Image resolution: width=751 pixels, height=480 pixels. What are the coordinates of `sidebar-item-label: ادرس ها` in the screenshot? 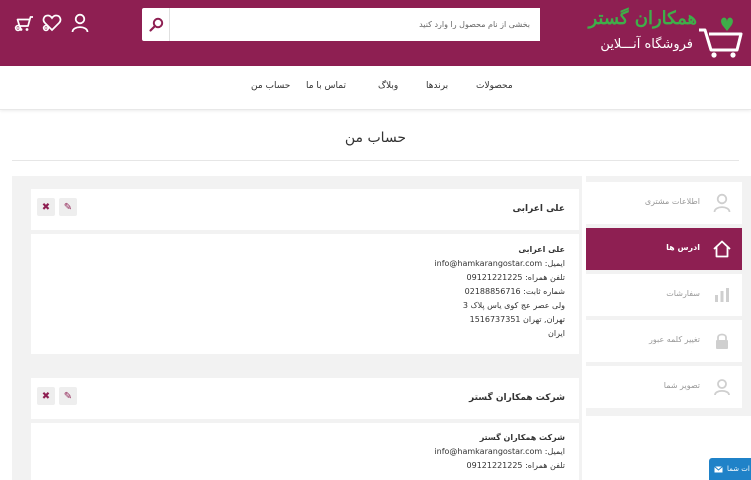 It's located at (683, 247).